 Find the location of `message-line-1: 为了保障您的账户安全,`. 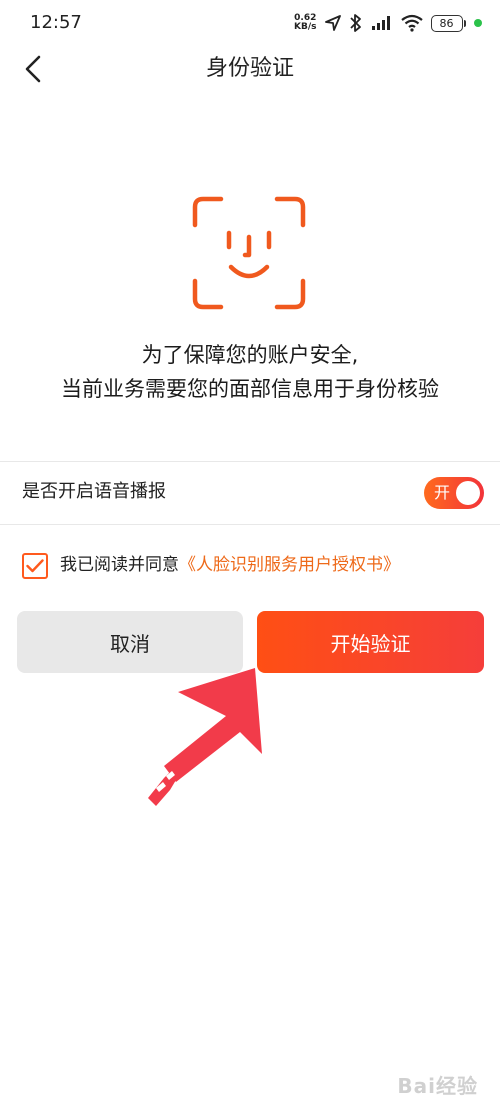

message-line-1: 为了保障您的账户安全, is located at coordinates (250, 355).